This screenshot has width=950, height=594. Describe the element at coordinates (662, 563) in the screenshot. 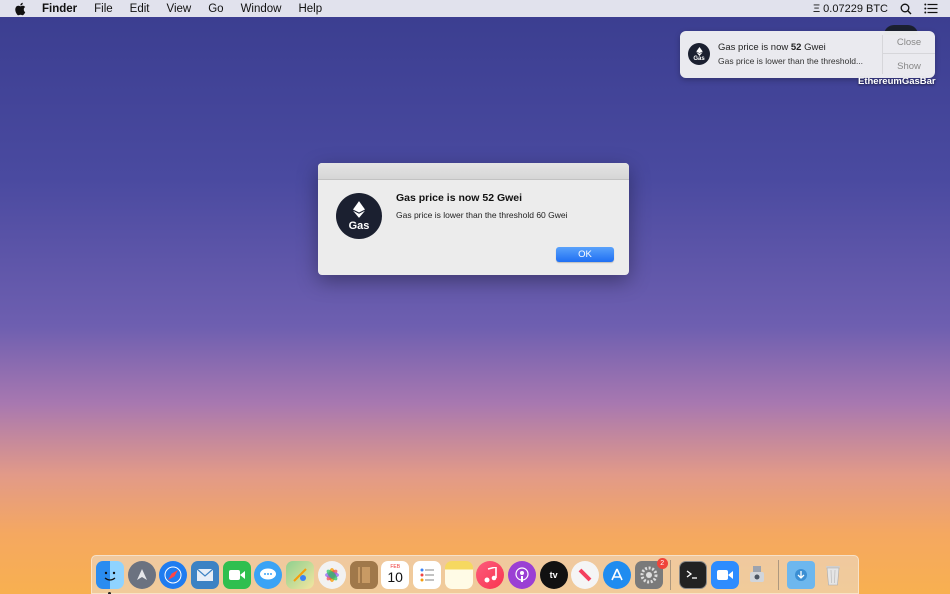

I see `system-preferences-badge: 2` at that location.